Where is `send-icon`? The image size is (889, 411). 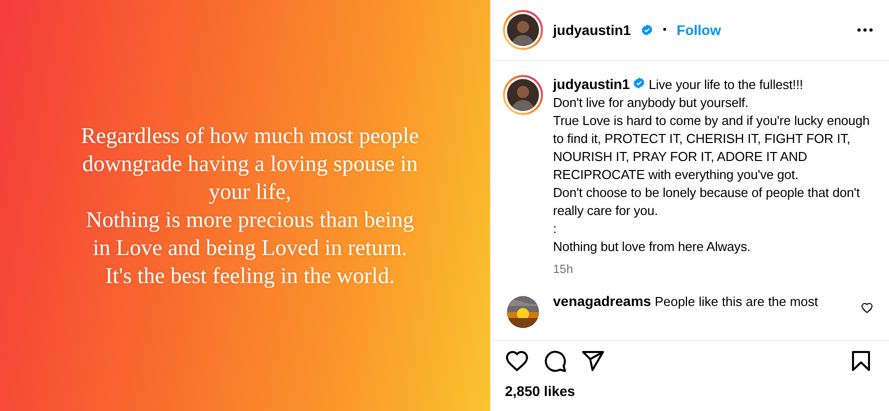 send-icon is located at coordinates (593, 361).